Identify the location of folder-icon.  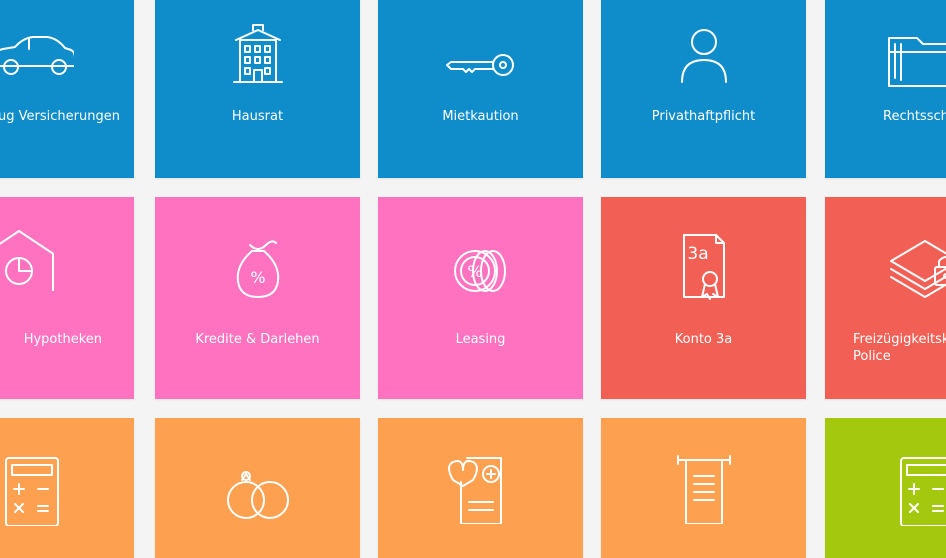
(917, 62).